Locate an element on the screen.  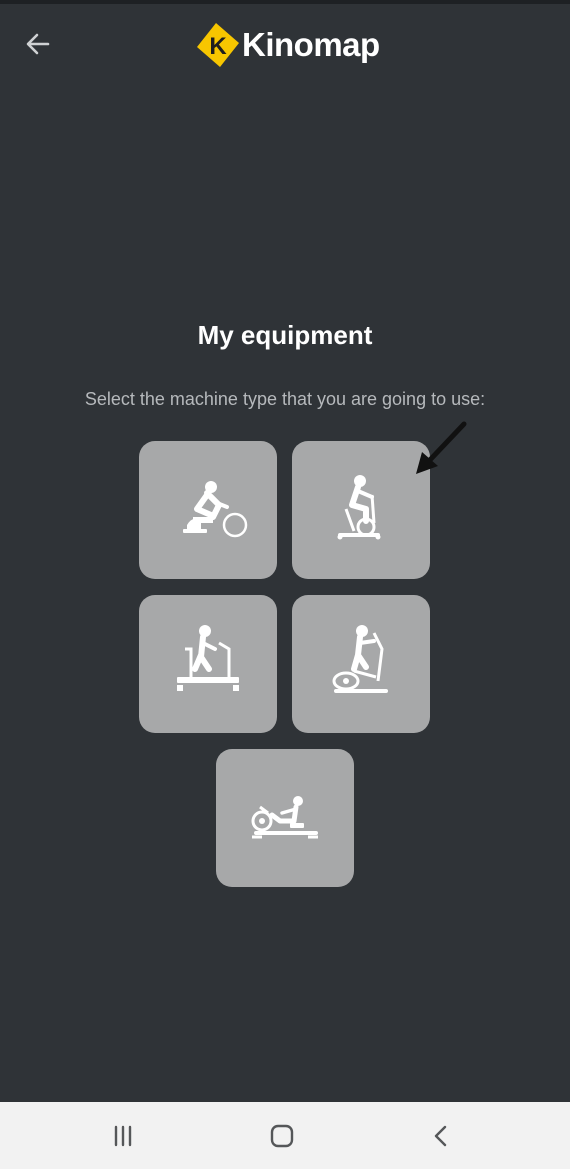
equipment-tile-rowing-machine is located at coordinates (285, 818).